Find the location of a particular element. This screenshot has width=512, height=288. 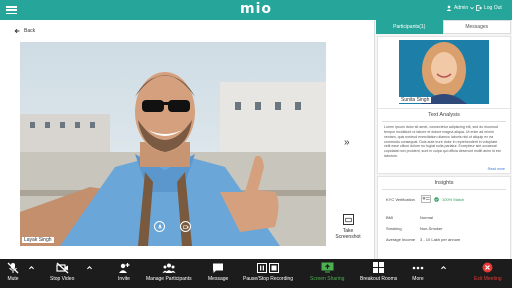

admin-label: Admin is located at coordinates (461, 8).